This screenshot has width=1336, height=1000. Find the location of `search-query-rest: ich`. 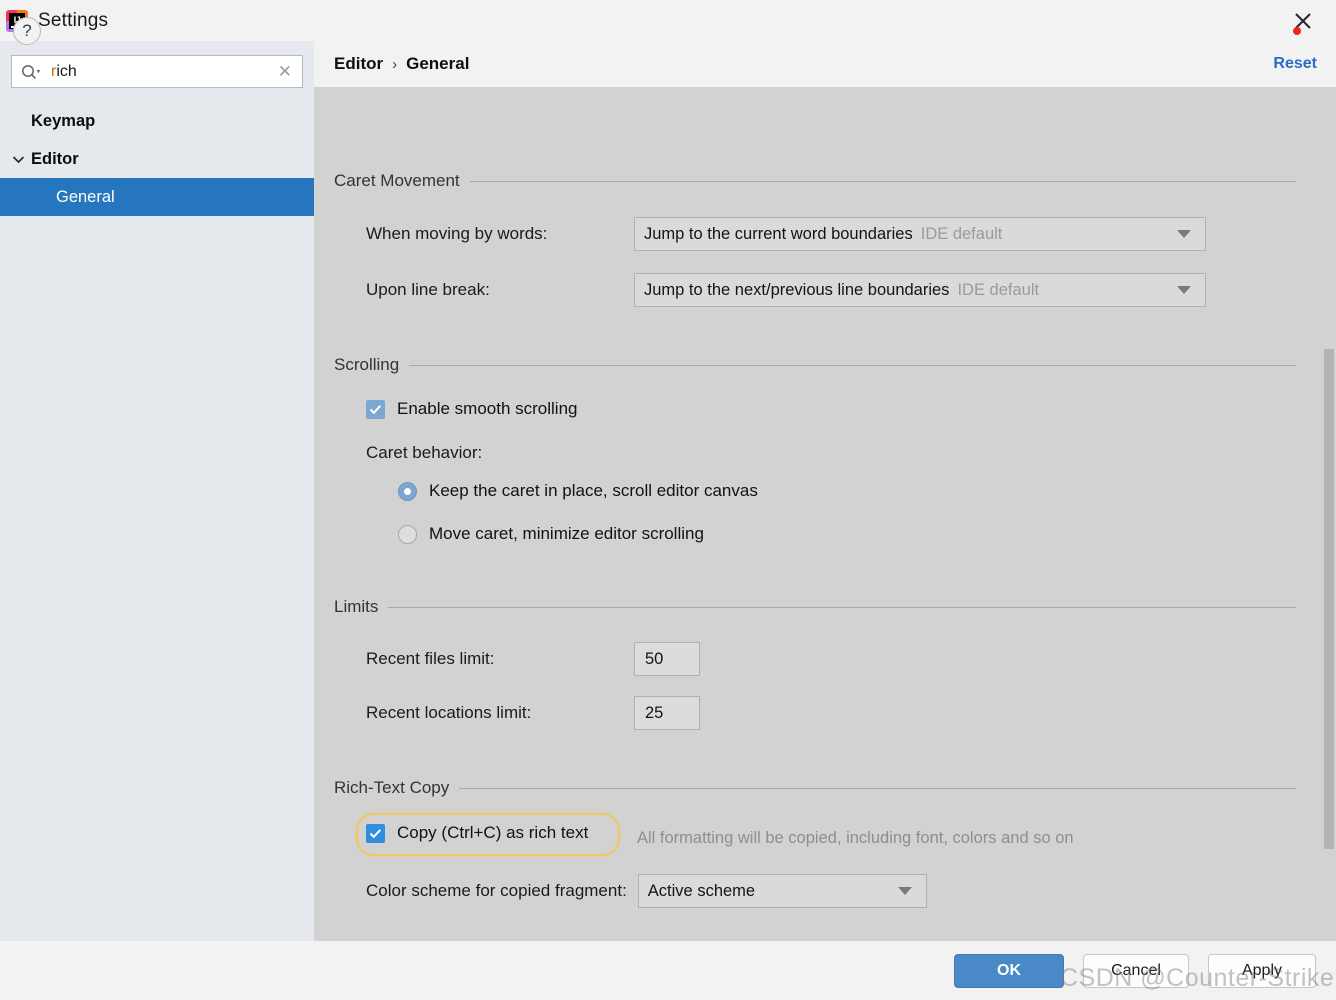

search-query-rest: ich is located at coordinates (66, 71).